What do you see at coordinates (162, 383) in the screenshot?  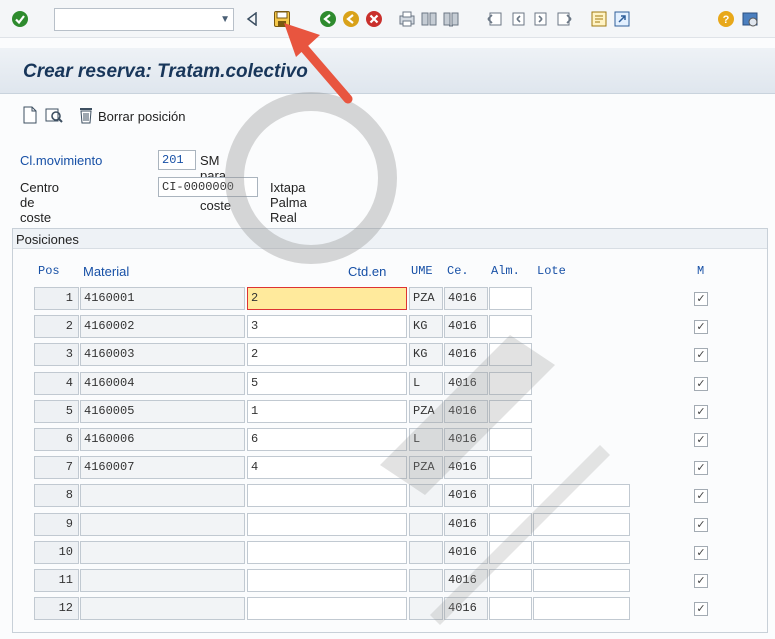 I see `material-cell: 4160004` at bounding box center [162, 383].